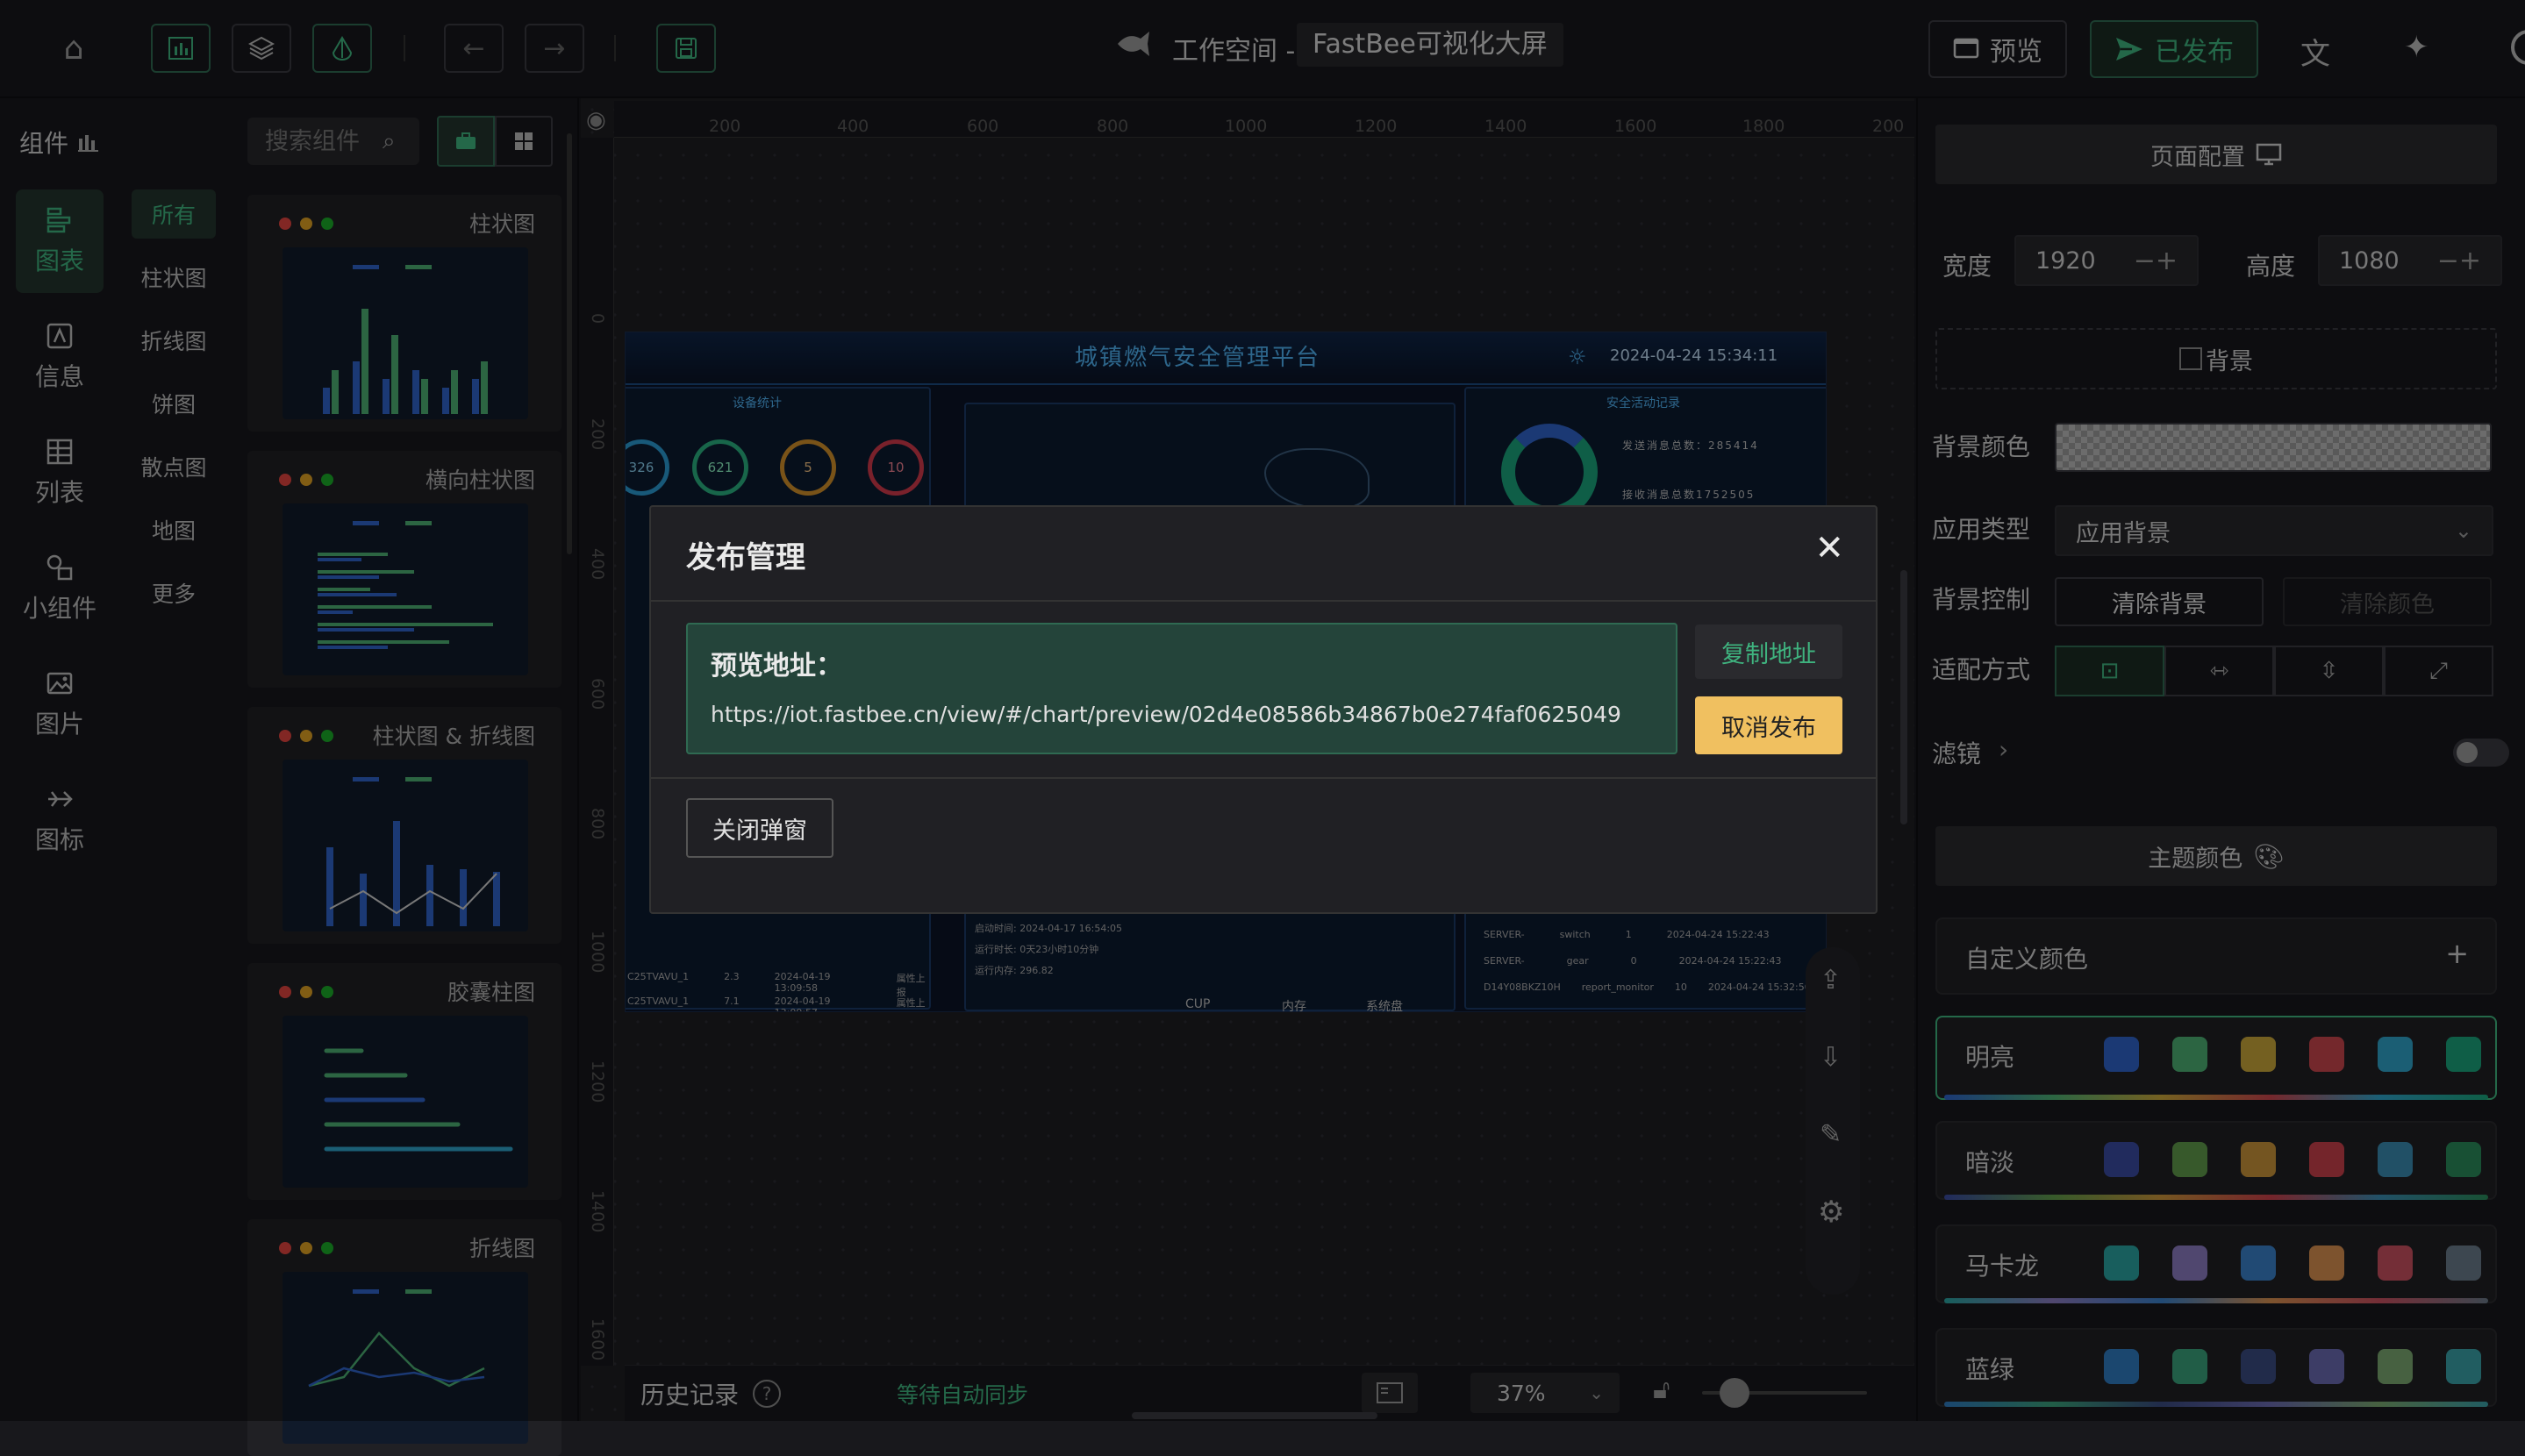 The height and width of the screenshot is (1456, 2525). What do you see at coordinates (759, 828) in the screenshot?
I see `close-modal-button: 关闭弹窗` at bounding box center [759, 828].